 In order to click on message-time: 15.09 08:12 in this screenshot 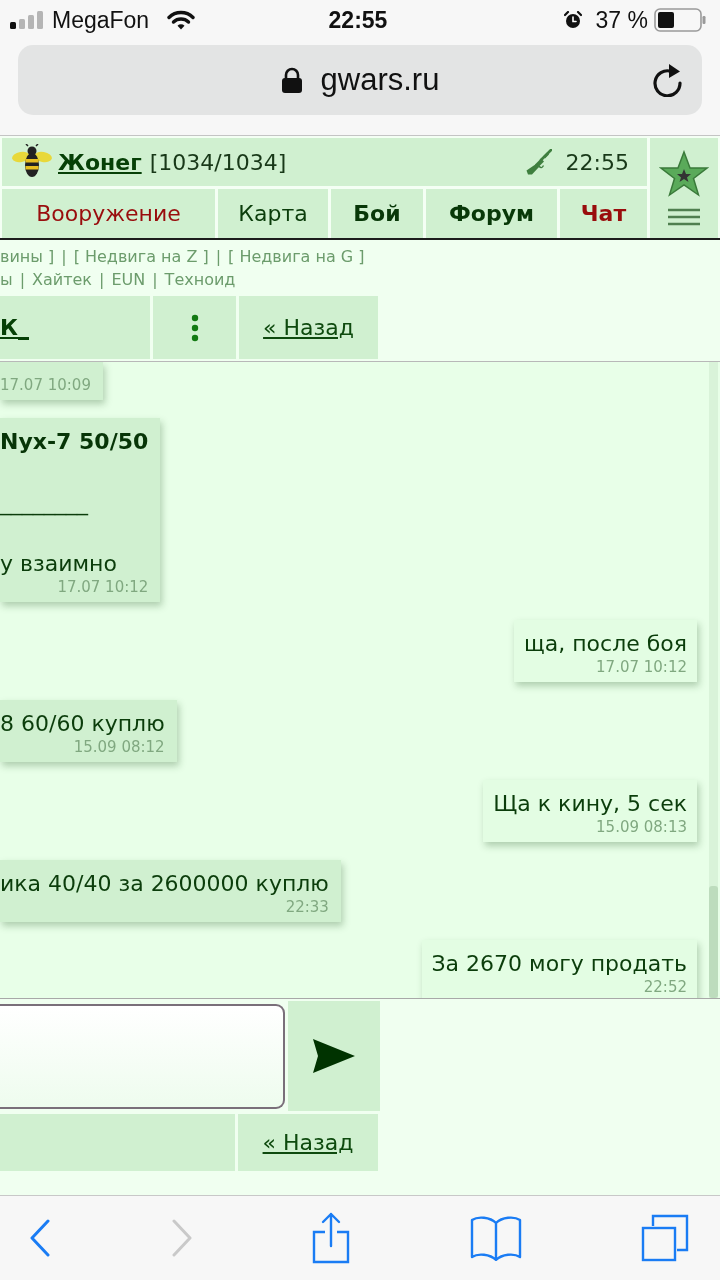, I will do `click(118, 747)`.